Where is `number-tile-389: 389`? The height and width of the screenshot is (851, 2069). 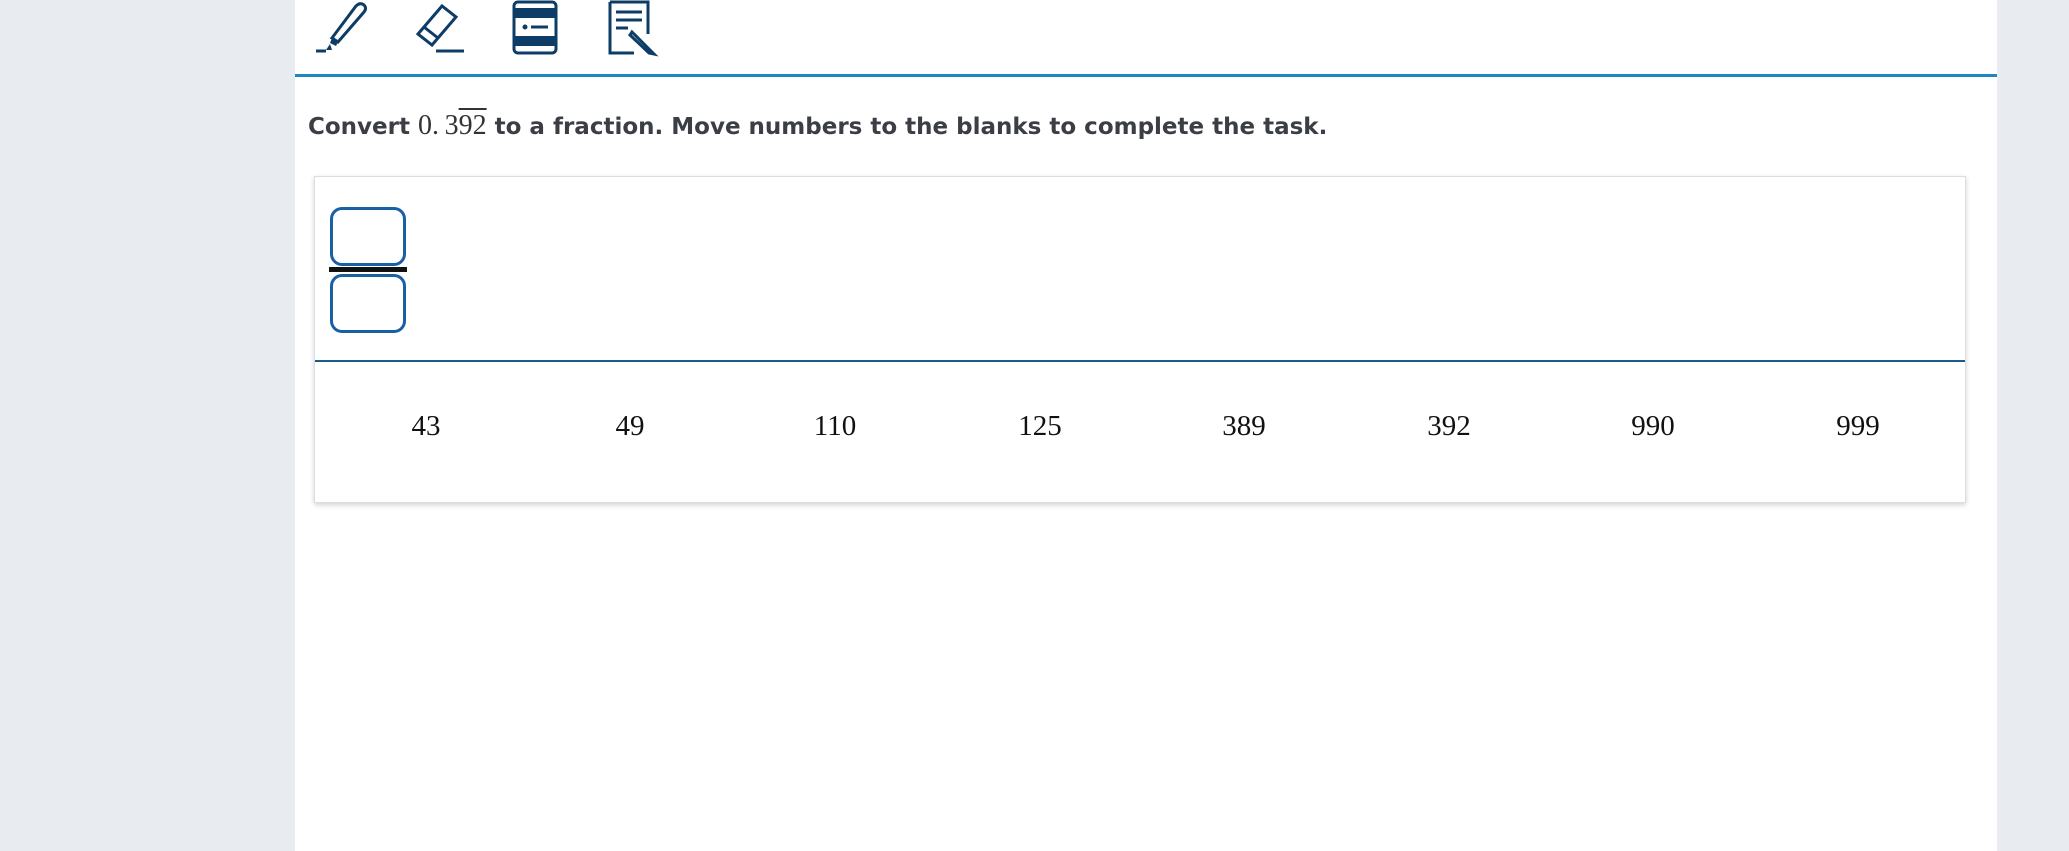 number-tile-389: 389 is located at coordinates (1244, 426).